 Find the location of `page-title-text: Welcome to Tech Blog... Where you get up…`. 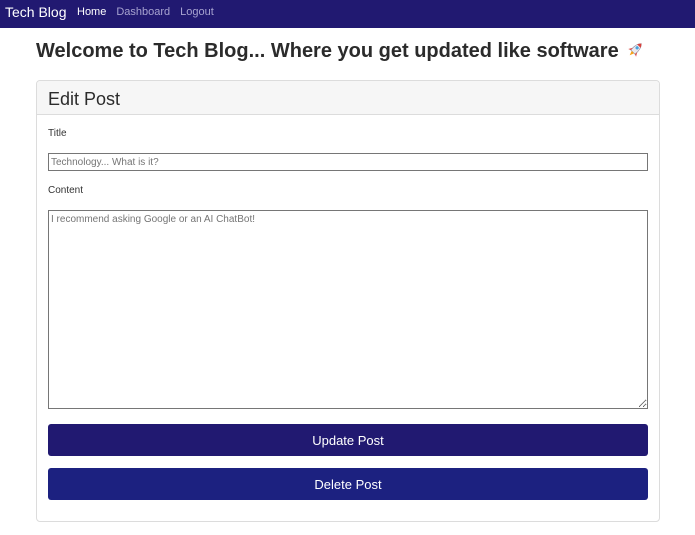

page-title-text: Welcome to Tech Blog... Where you get up… is located at coordinates (327, 51).